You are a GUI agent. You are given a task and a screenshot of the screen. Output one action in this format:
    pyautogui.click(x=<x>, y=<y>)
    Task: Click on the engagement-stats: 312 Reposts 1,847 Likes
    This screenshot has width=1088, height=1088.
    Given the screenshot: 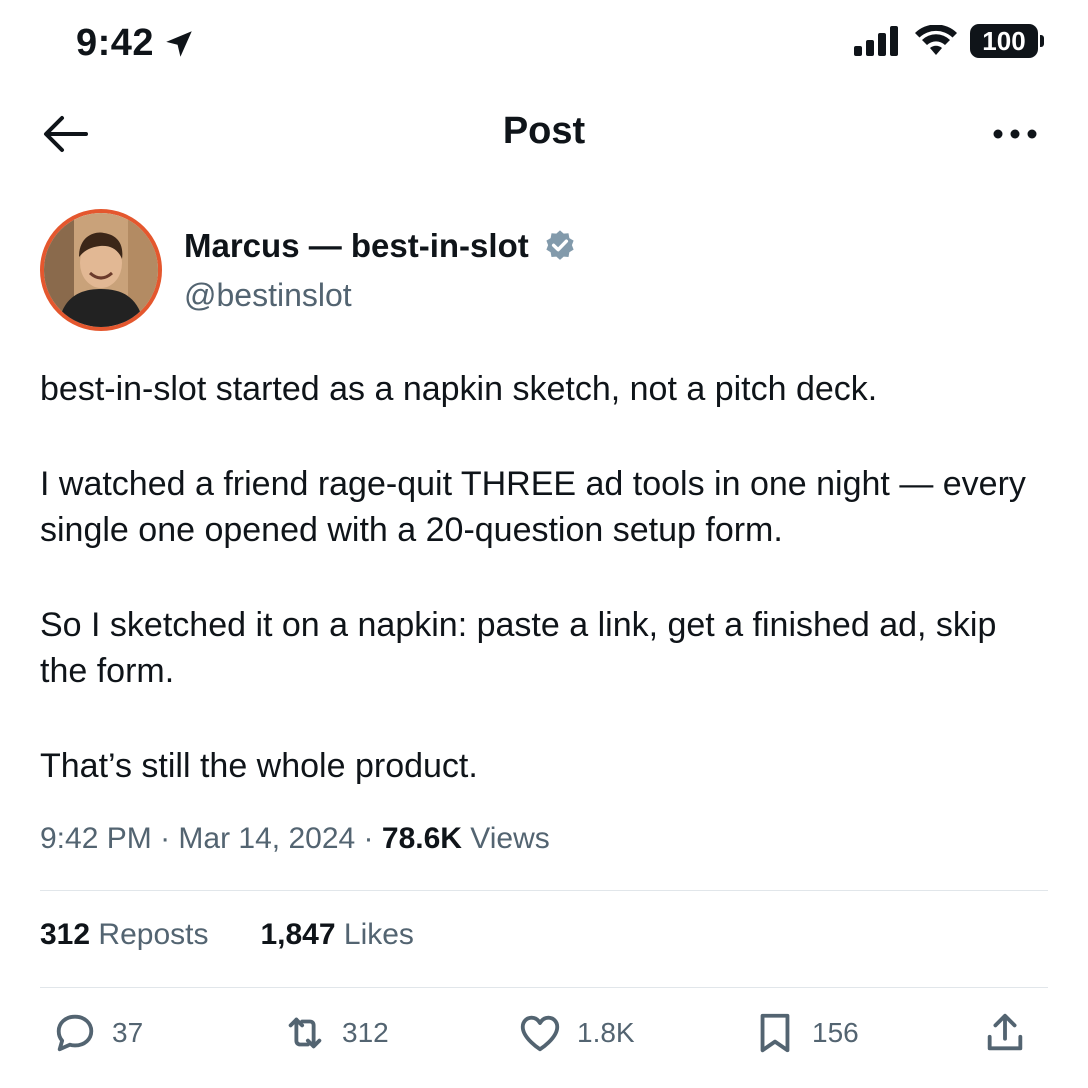 What is the action you would take?
    pyautogui.click(x=227, y=935)
    